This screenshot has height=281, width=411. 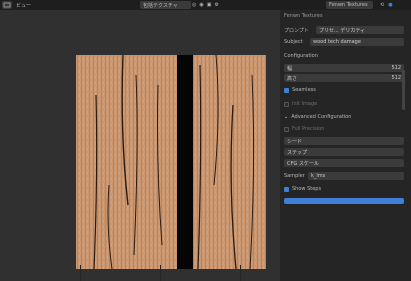 What do you see at coordinates (343, 56) in the screenshot?
I see `configuration-header: Configuration` at bounding box center [343, 56].